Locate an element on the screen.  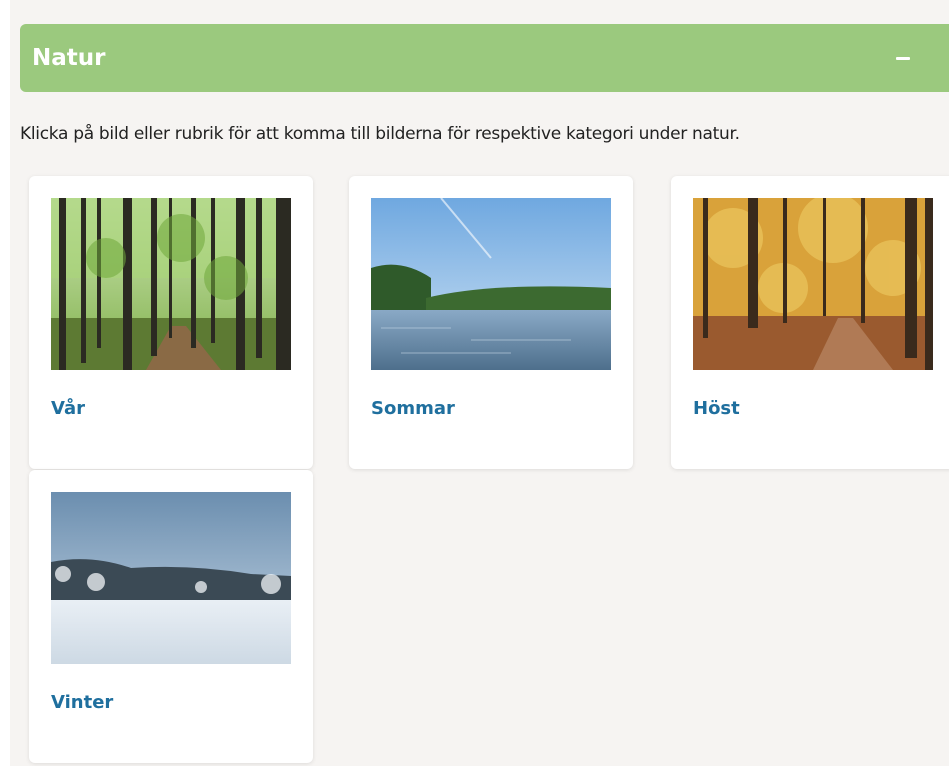
category-card-sommar: Sommar is located at coordinates (491, 322).